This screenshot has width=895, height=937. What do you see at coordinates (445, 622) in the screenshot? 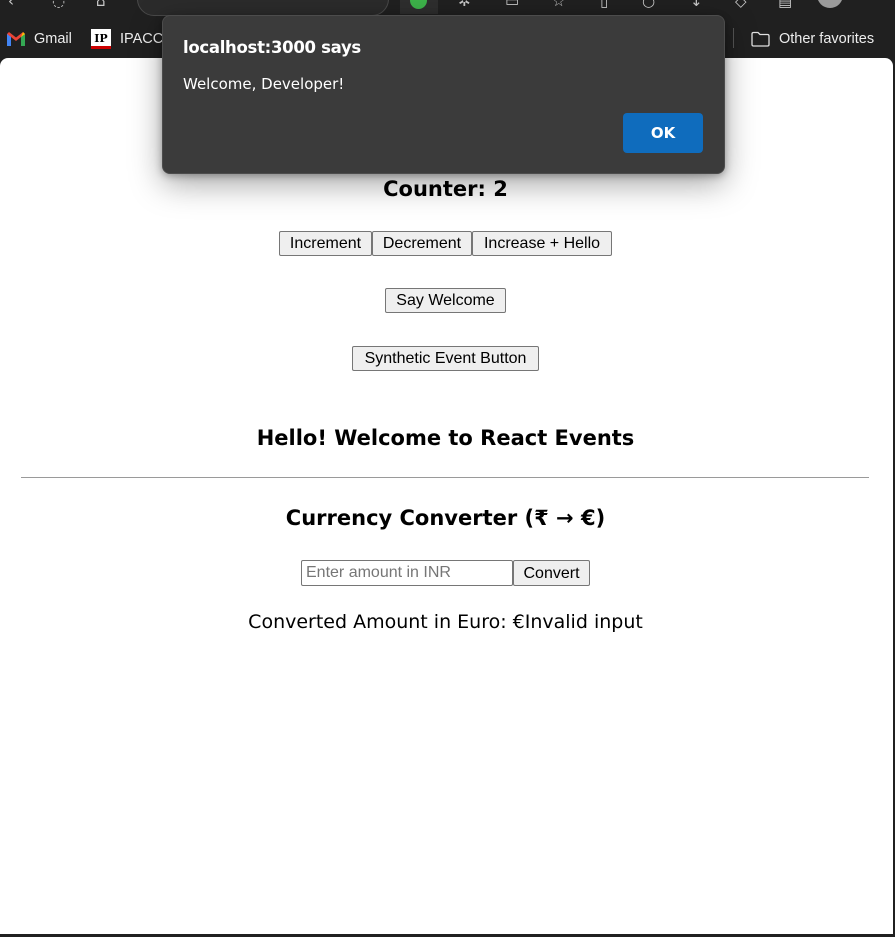
I see `converted-amount-text: Converted Amount in Euro: €Invalid input` at bounding box center [445, 622].